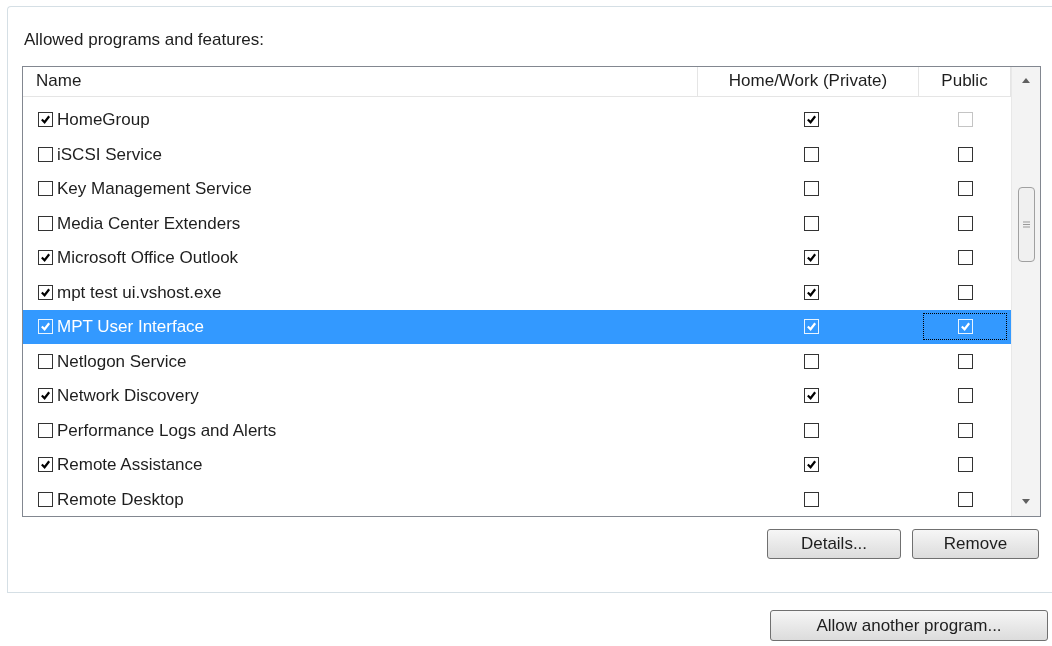  What do you see at coordinates (131, 327) in the screenshot?
I see `program-name: MPT User Interface` at bounding box center [131, 327].